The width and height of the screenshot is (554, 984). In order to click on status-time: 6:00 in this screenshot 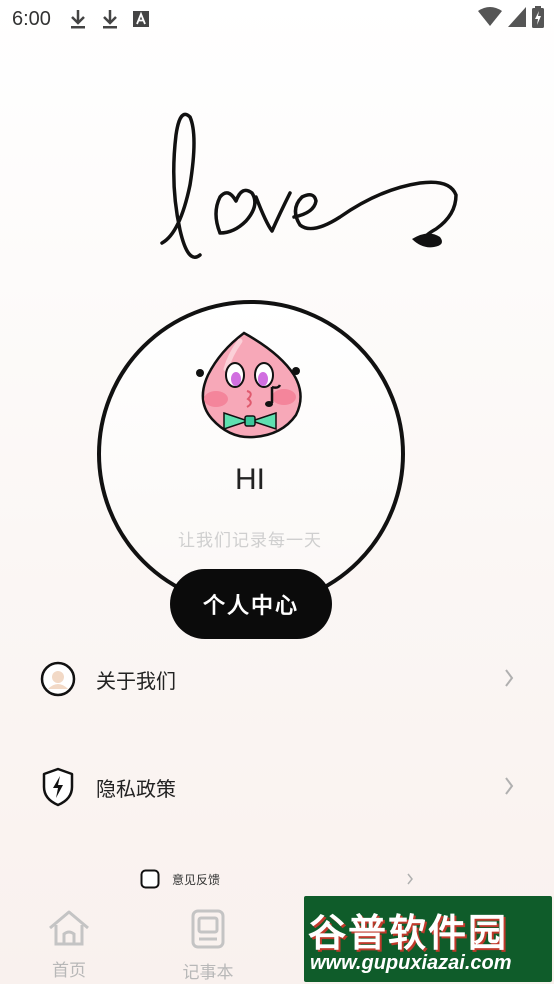, I will do `click(31, 18)`.